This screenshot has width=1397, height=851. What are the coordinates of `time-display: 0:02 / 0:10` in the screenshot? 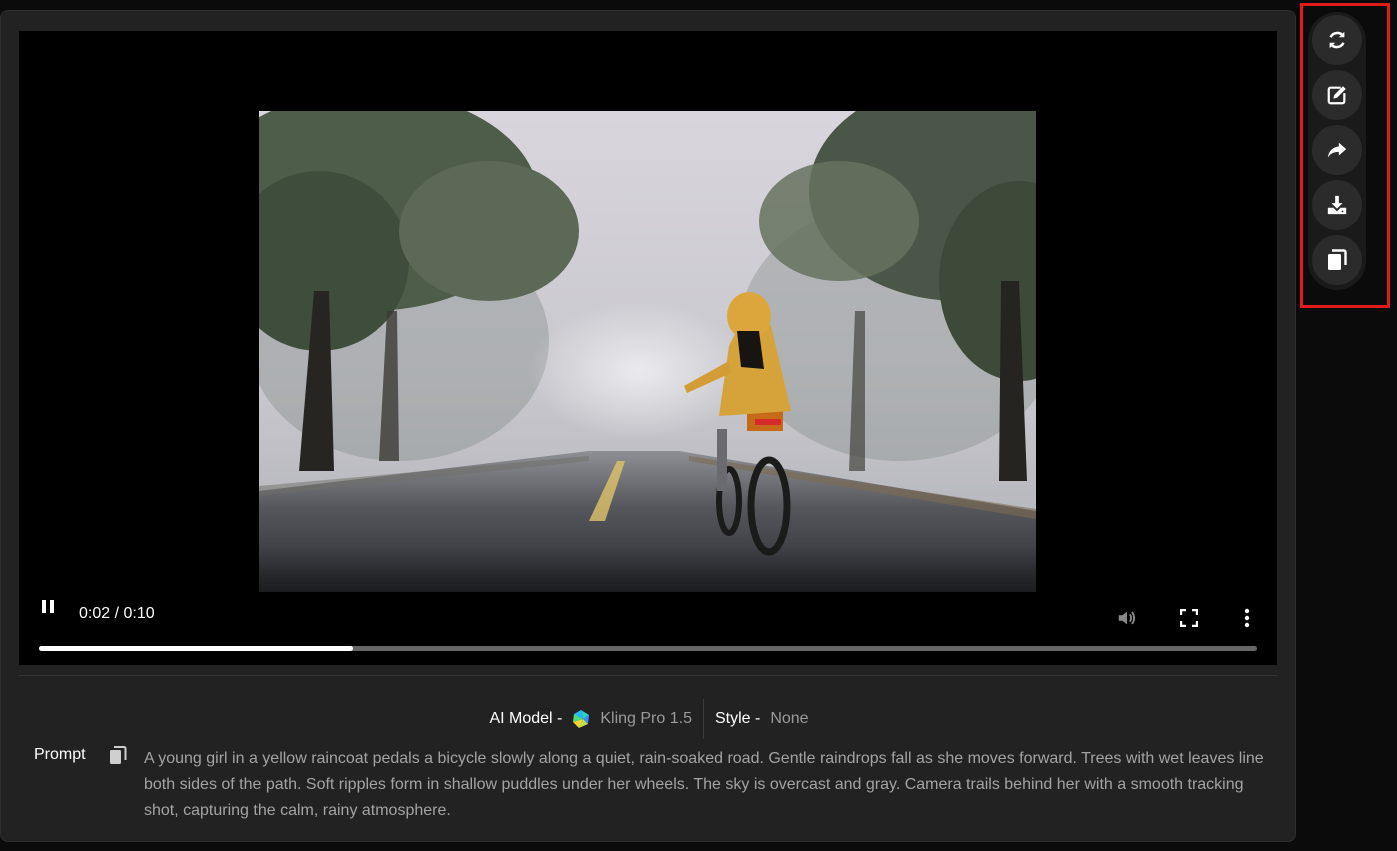 It's located at (117, 613).